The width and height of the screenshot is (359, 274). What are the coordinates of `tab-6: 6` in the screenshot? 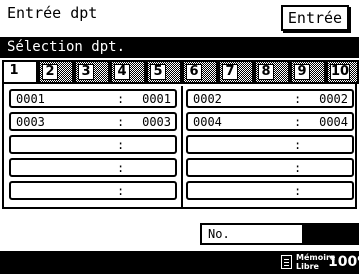 It's located at (200, 72).